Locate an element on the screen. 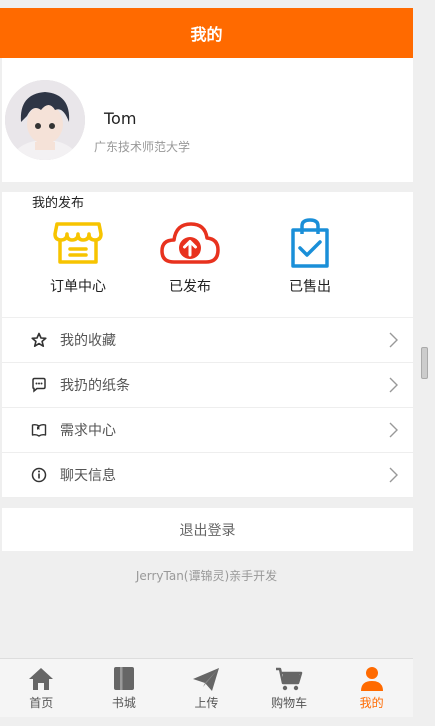  cart-icon is located at coordinates (289, 679).